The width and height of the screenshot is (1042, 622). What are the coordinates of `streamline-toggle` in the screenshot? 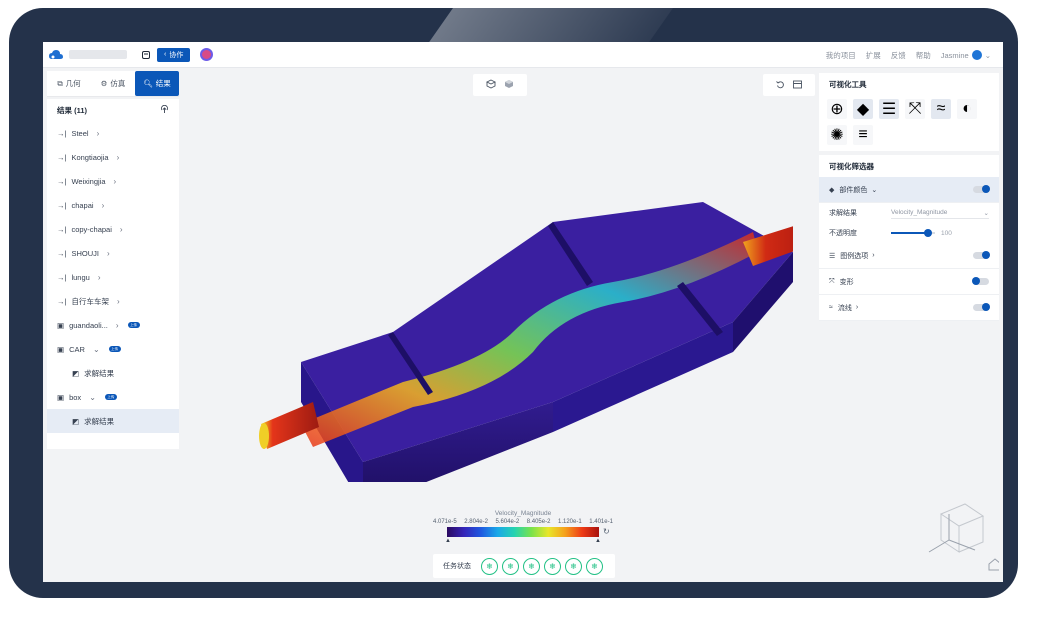 It's located at (981, 306).